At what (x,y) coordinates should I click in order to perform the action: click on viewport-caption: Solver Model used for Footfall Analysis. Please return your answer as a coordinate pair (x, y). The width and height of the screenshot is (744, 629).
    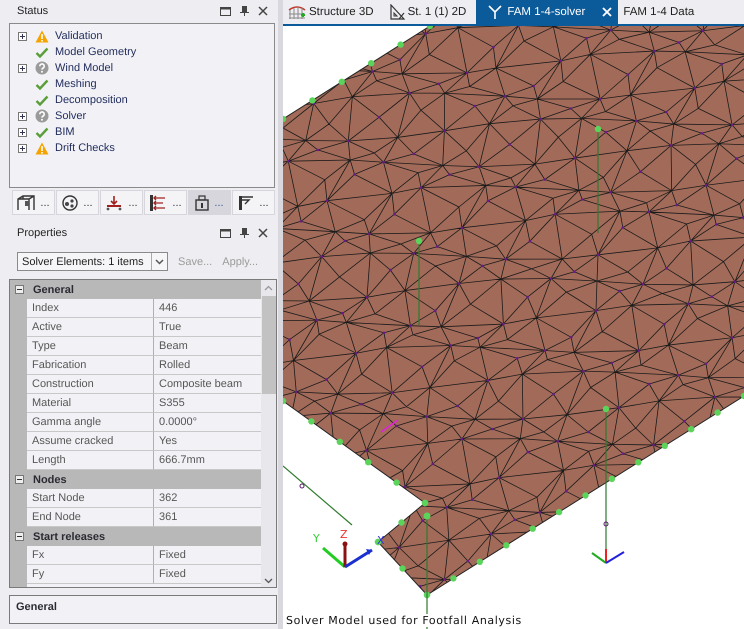
    Looking at the image, I should click on (404, 620).